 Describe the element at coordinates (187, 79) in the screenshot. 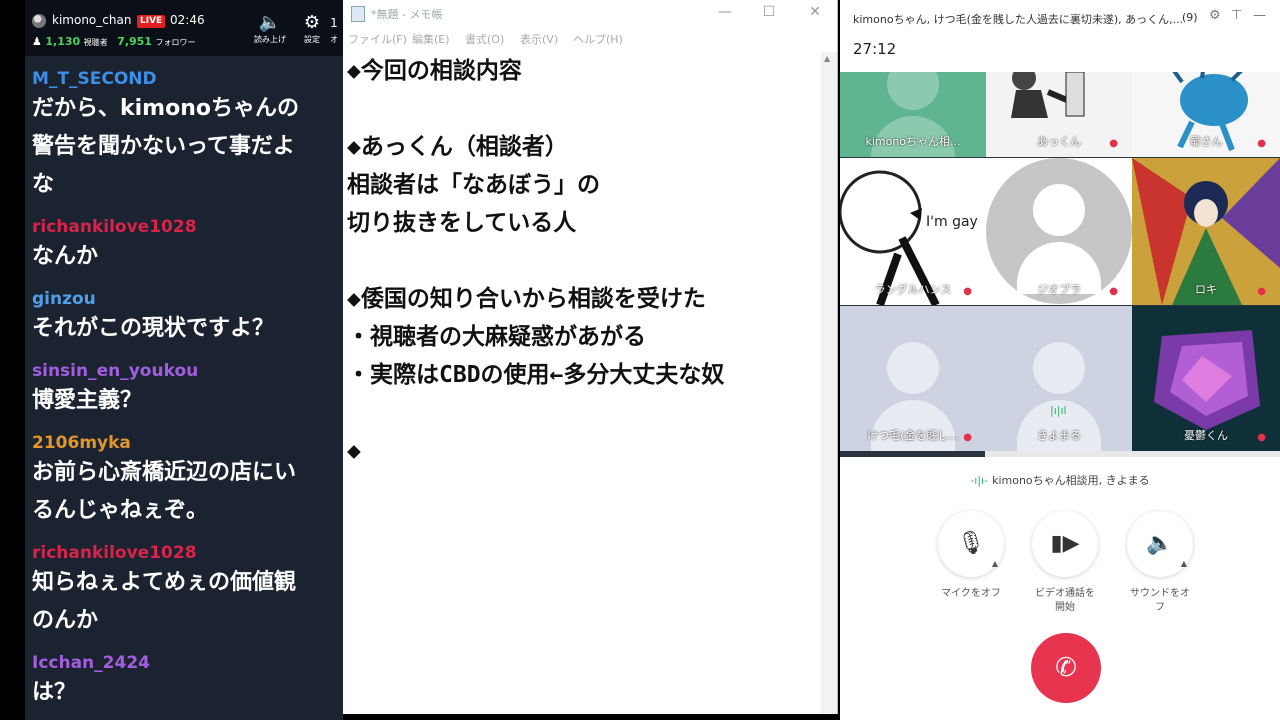

I see `chat-username: M_T_SECOND` at that location.